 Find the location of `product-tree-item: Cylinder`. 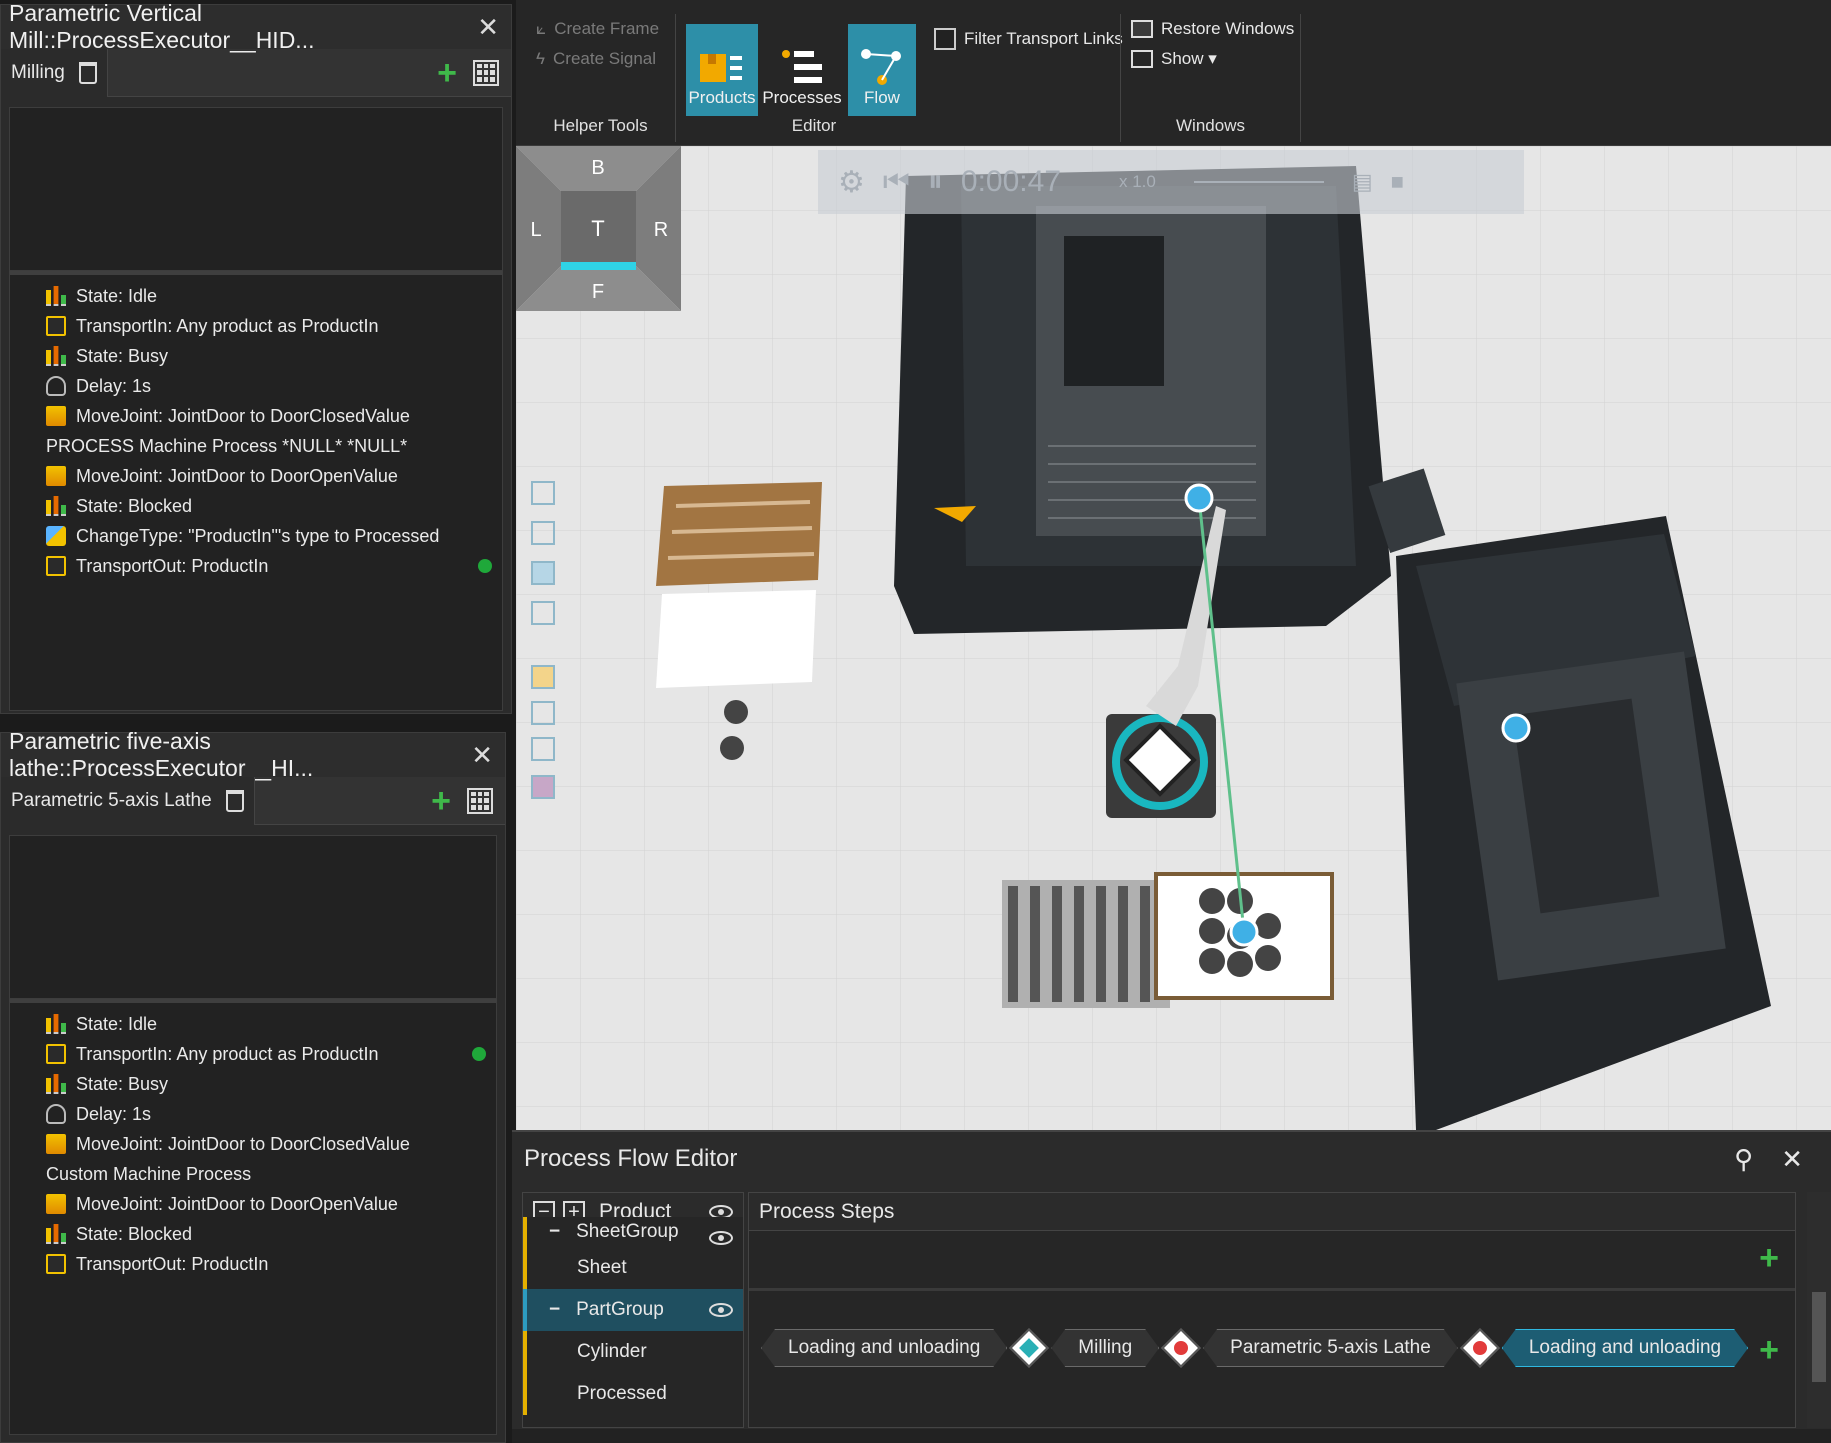

product-tree-item: Cylinder is located at coordinates (633, 1352).